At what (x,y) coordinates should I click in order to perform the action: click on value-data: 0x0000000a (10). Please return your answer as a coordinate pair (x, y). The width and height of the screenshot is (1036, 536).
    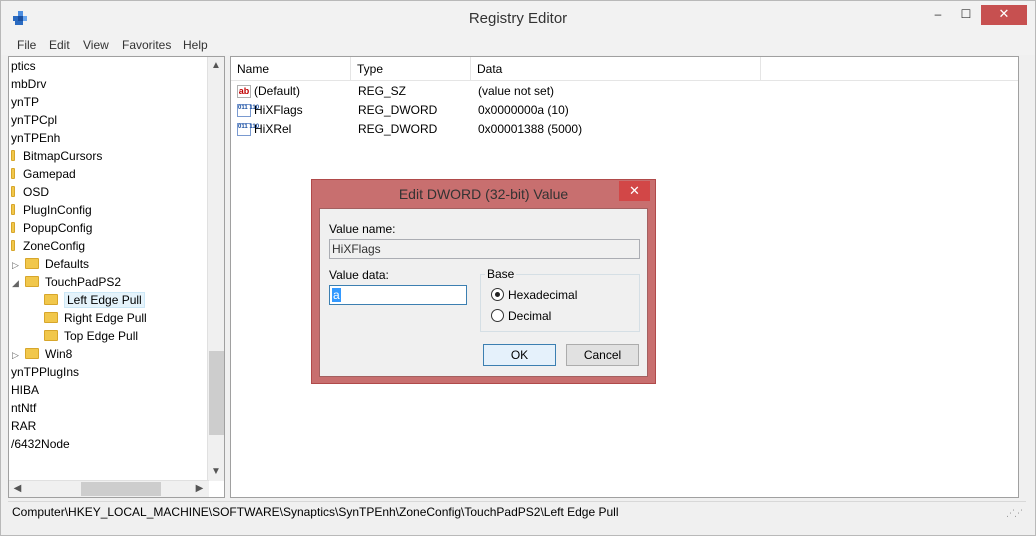
    Looking at the image, I should click on (523, 110).